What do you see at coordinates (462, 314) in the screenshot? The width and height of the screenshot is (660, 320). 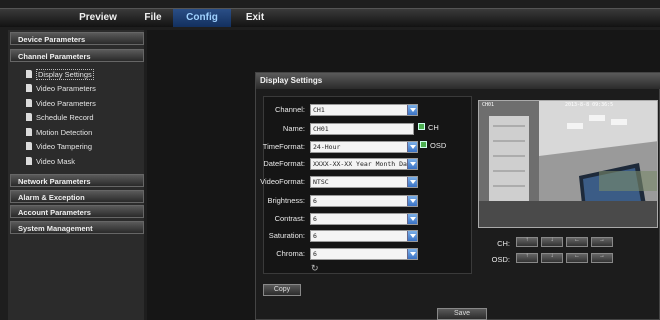 I see `save-button: Save` at bounding box center [462, 314].